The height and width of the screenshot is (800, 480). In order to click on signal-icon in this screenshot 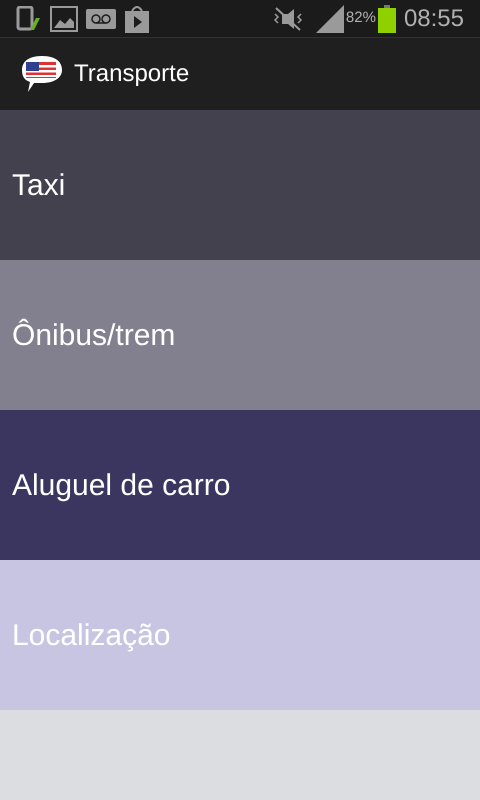, I will do `click(330, 18)`.